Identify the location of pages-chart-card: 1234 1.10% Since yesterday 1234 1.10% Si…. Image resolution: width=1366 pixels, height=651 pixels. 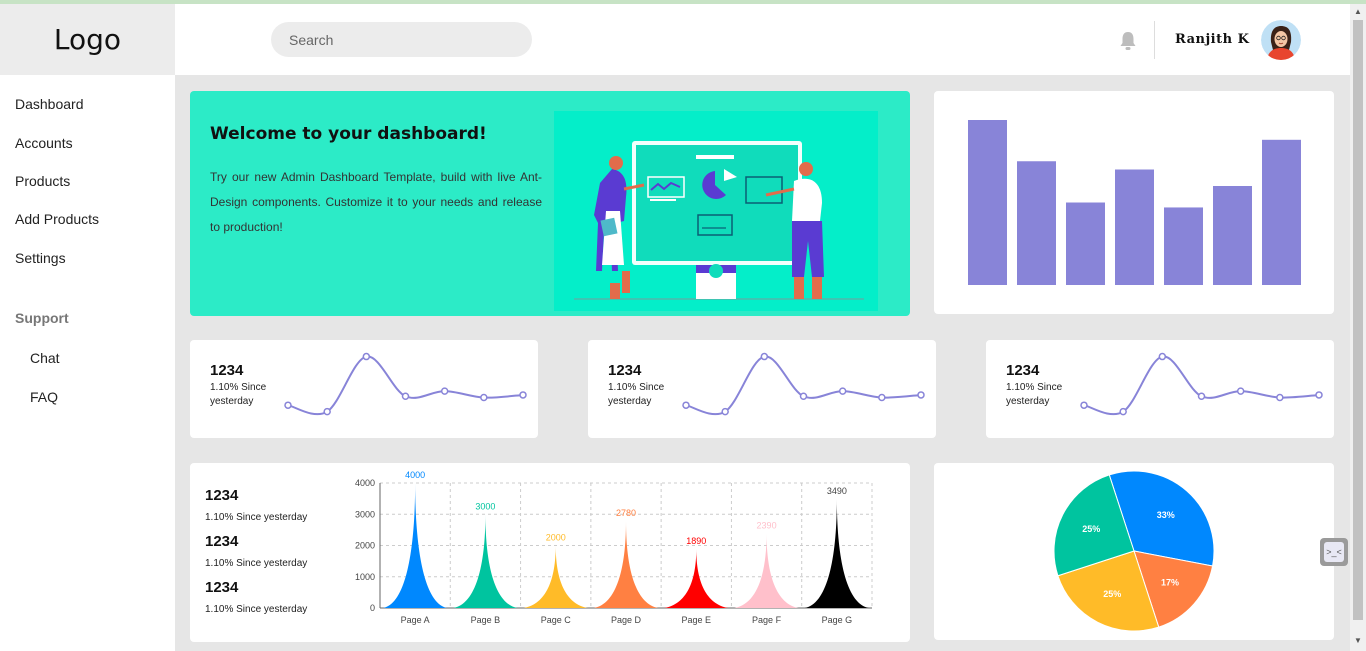
(550, 552).